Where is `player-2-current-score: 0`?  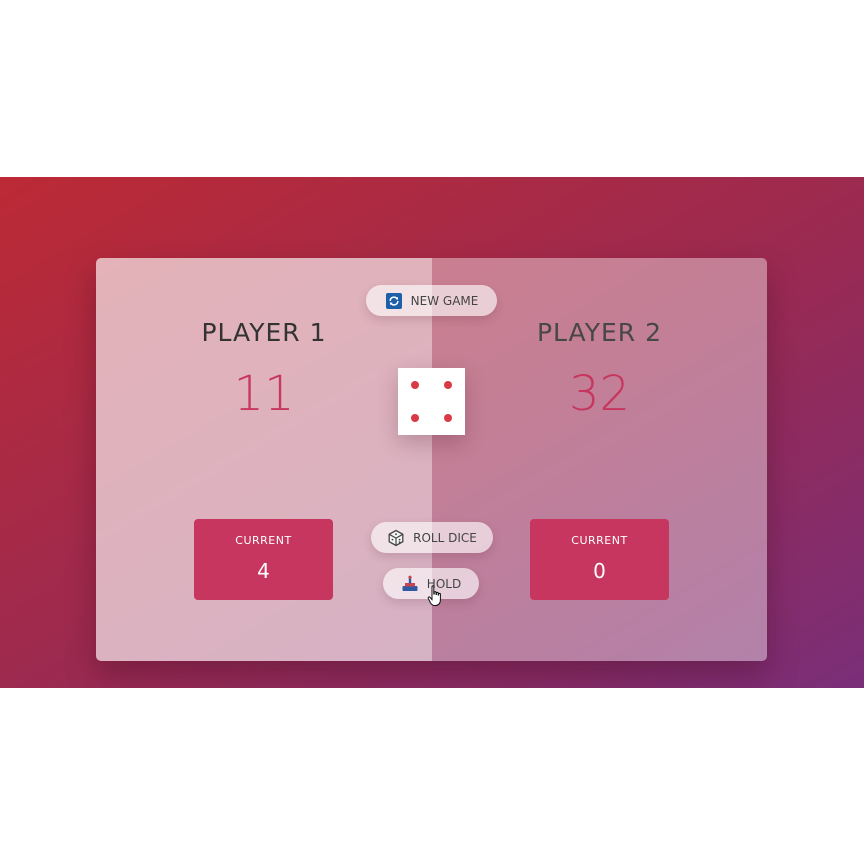 player-2-current-score: 0 is located at coordinates (599, 571).